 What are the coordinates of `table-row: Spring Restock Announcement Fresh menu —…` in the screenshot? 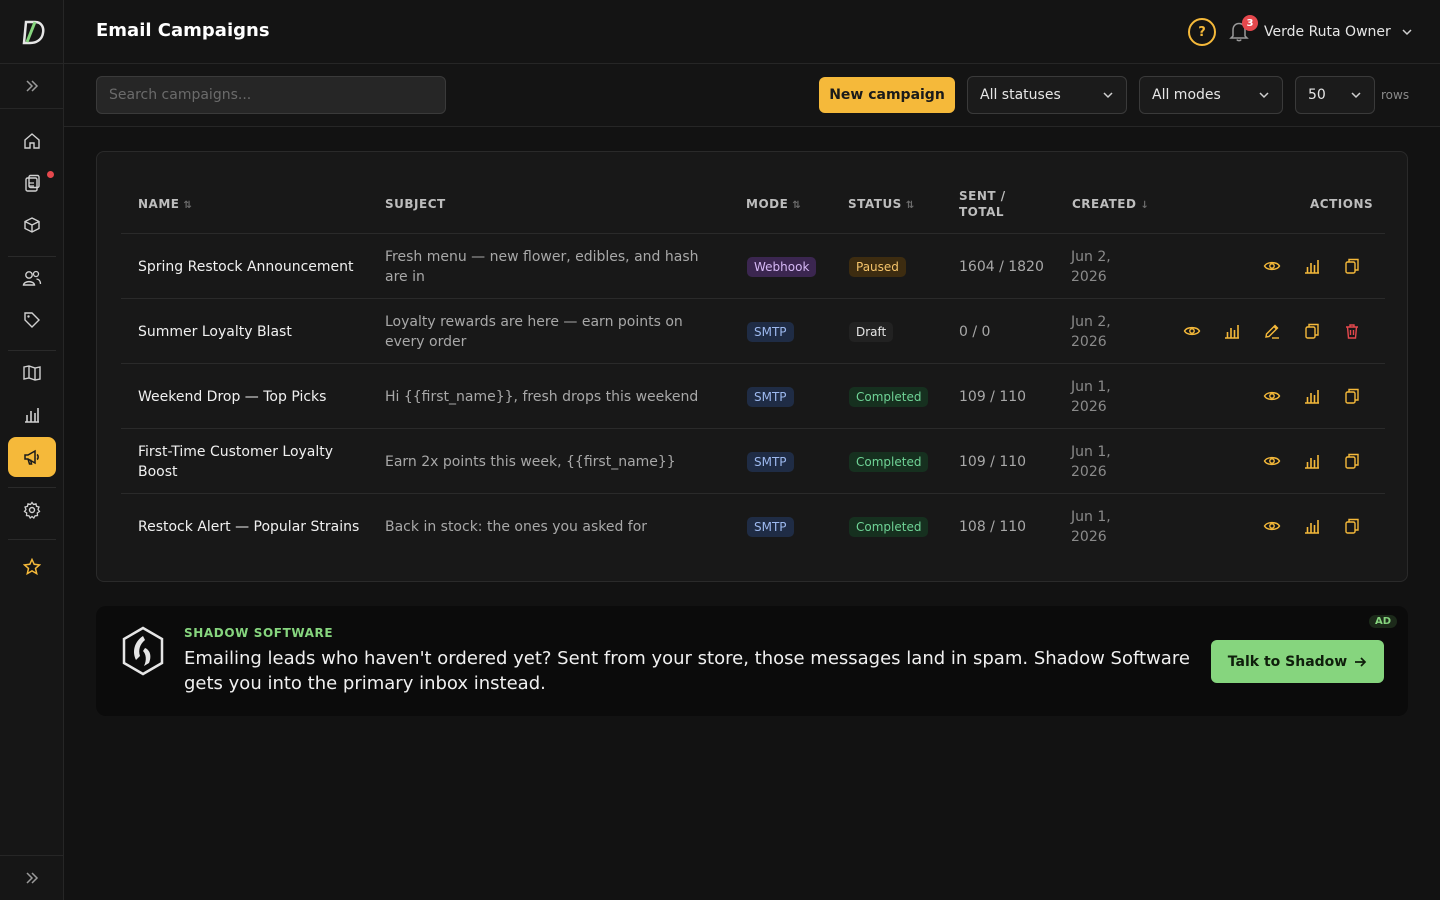 It's located at (753, 265).